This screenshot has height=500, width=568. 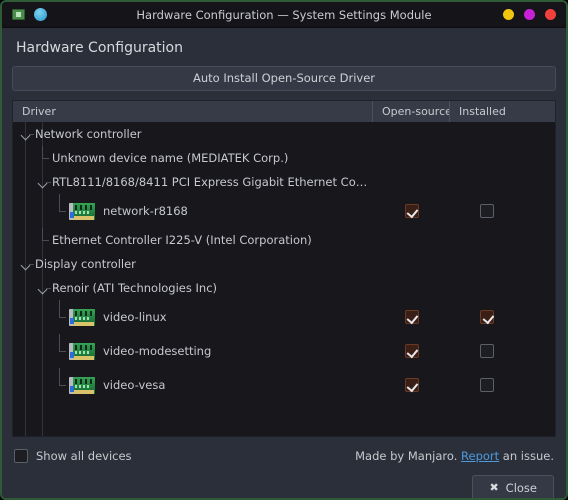 I want to click on column-header-installed: Installed, so click(x=502, y=111).